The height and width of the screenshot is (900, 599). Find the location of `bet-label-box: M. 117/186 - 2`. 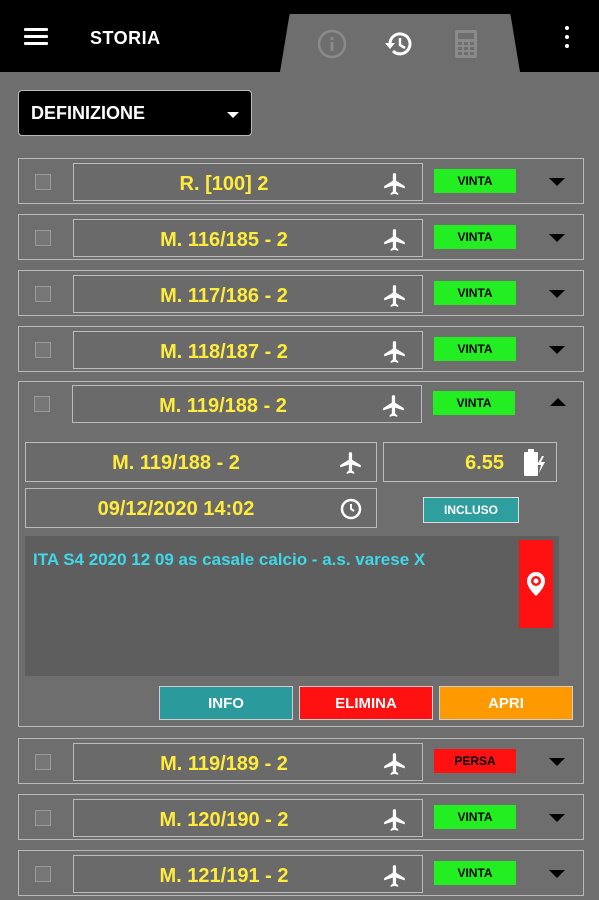

bet-label-box: M. 117/186 - 2 is located at coordinates (248, 294).